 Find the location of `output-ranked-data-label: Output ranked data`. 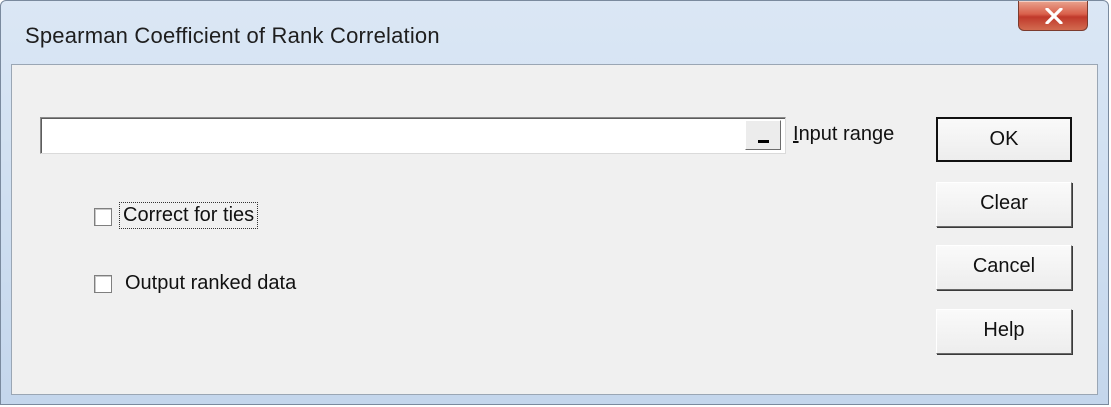

output-ranked-data-label: Output ranked data is located at coordinates (210, 283).